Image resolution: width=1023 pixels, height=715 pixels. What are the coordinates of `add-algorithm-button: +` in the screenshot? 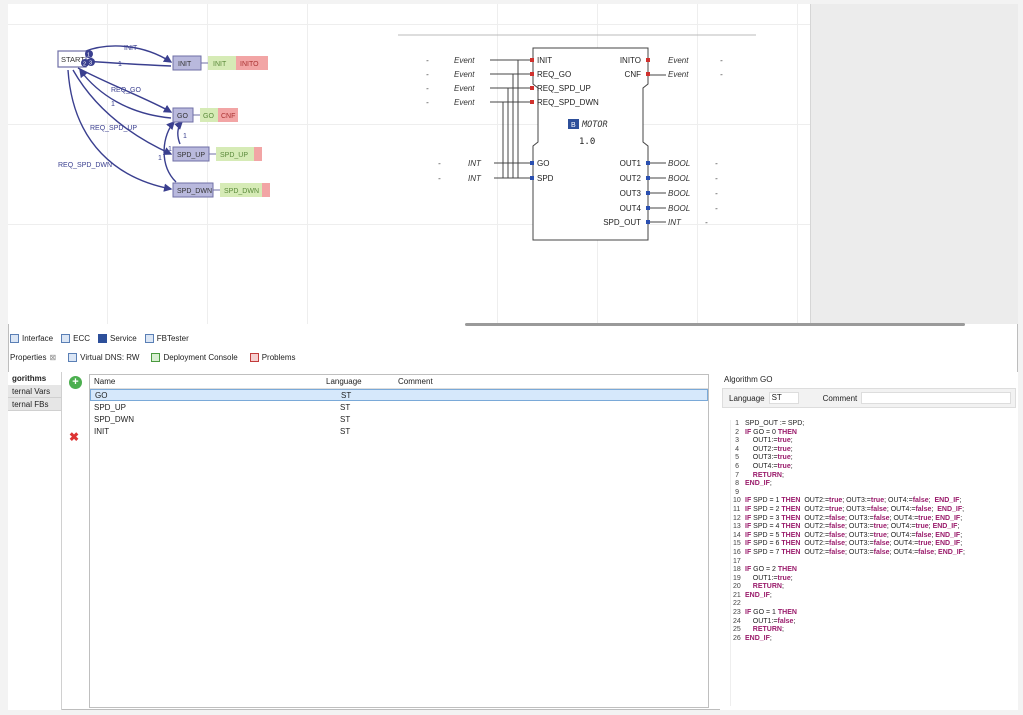 It's located at (75, 382).